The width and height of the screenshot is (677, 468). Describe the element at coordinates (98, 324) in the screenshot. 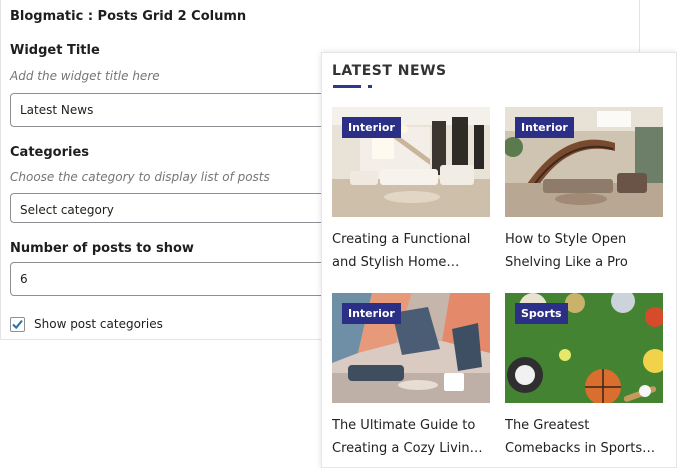

I see `show-categories-label: Show post categories` at that location.